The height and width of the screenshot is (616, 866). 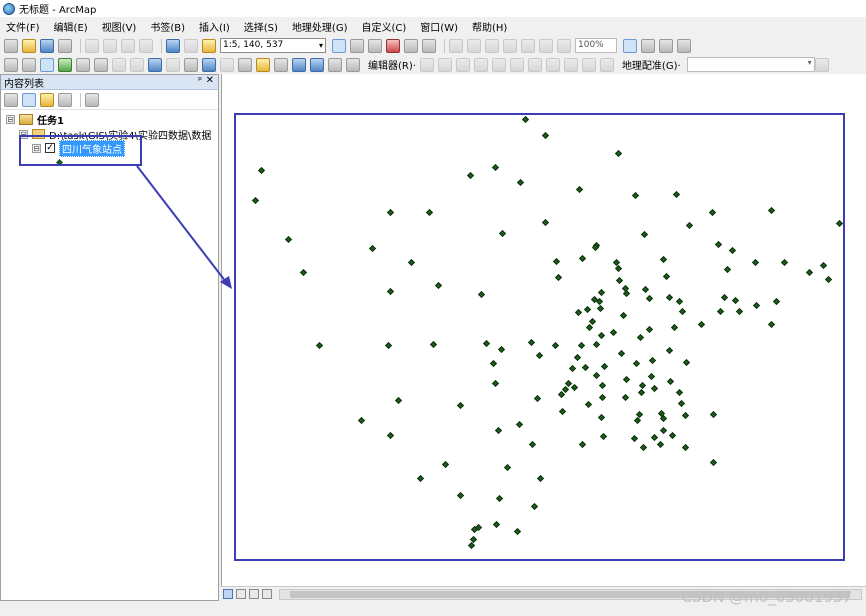 What do you see at coordinates (191, 45) in the screenshot?
I see `redo-icon` at bounding box center [191, 45].